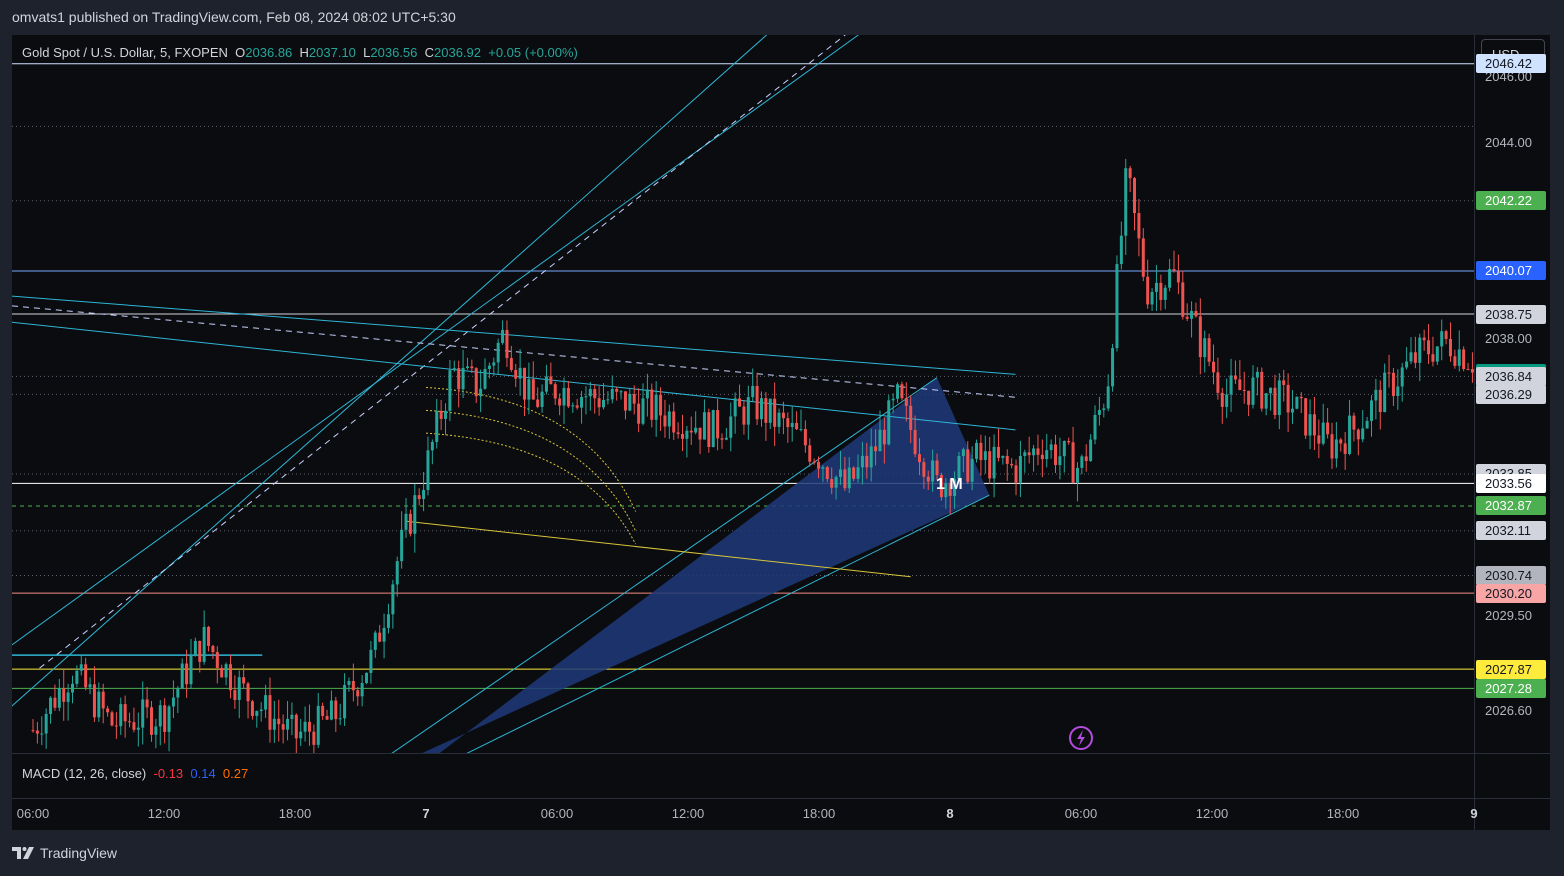  I want to click on price-level-label: 2030.74, so click(1511, 575).